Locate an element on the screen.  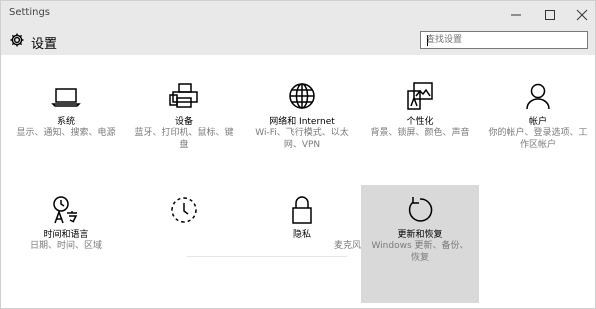
maximize-icon is located at coordinates (550, 14).